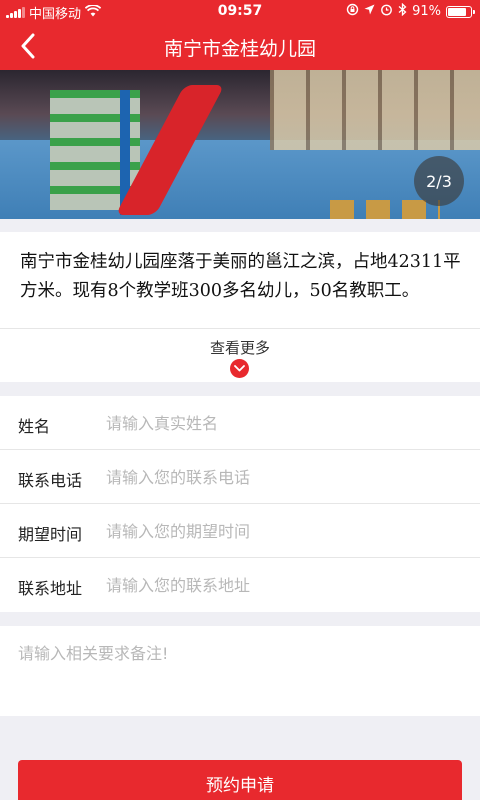 The width and height of the screenshot is (480, 800). What do you see at coordinates (410, 11) in the screenshot?
I see `status-right: 91%` at bounding box center [410, 11].